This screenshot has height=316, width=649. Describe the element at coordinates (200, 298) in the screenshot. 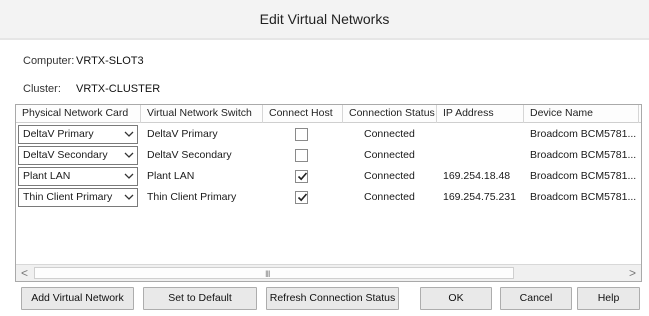

I see `set-to-default-button: Set to Default` at that location.